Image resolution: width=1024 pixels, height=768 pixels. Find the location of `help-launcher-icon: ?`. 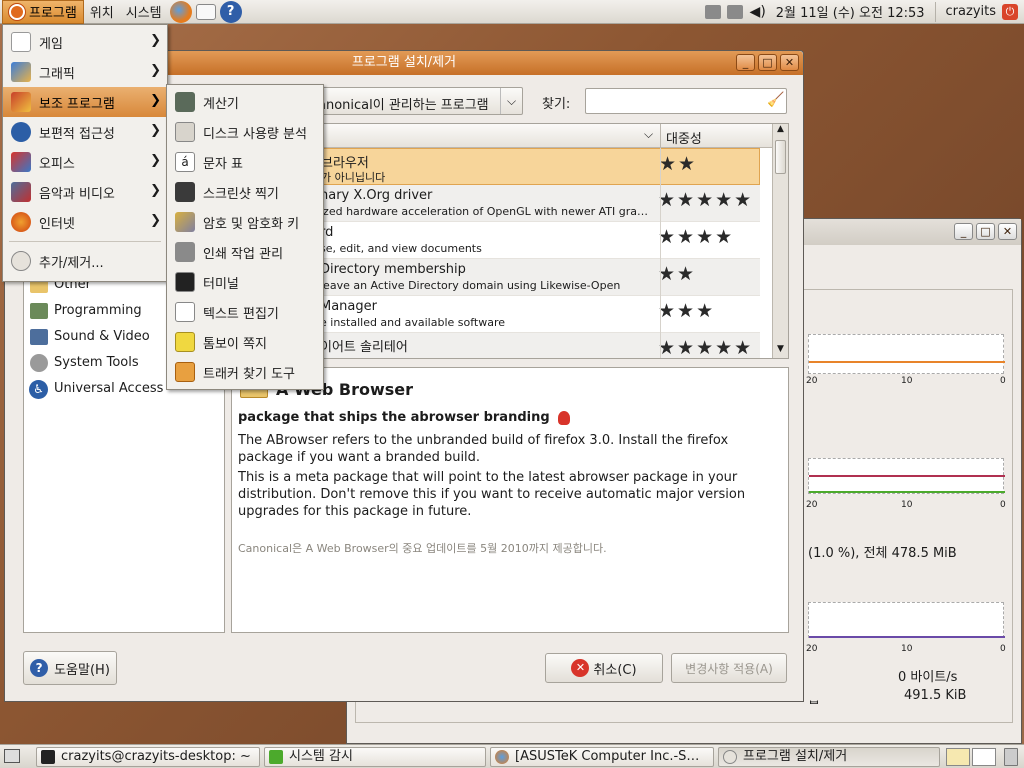

help-launcher-icon: ? is located at coordinates (230, 11).